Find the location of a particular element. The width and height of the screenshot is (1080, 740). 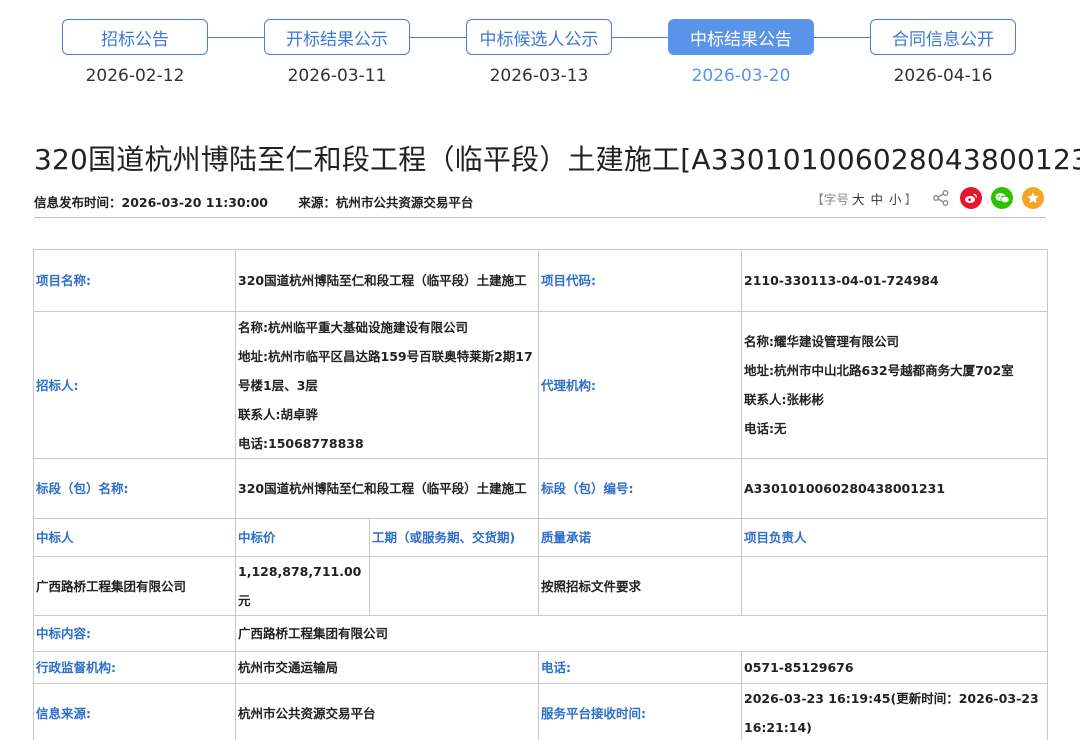

step-tender-notice: 招标公告 is located at coordinates (135, 37).